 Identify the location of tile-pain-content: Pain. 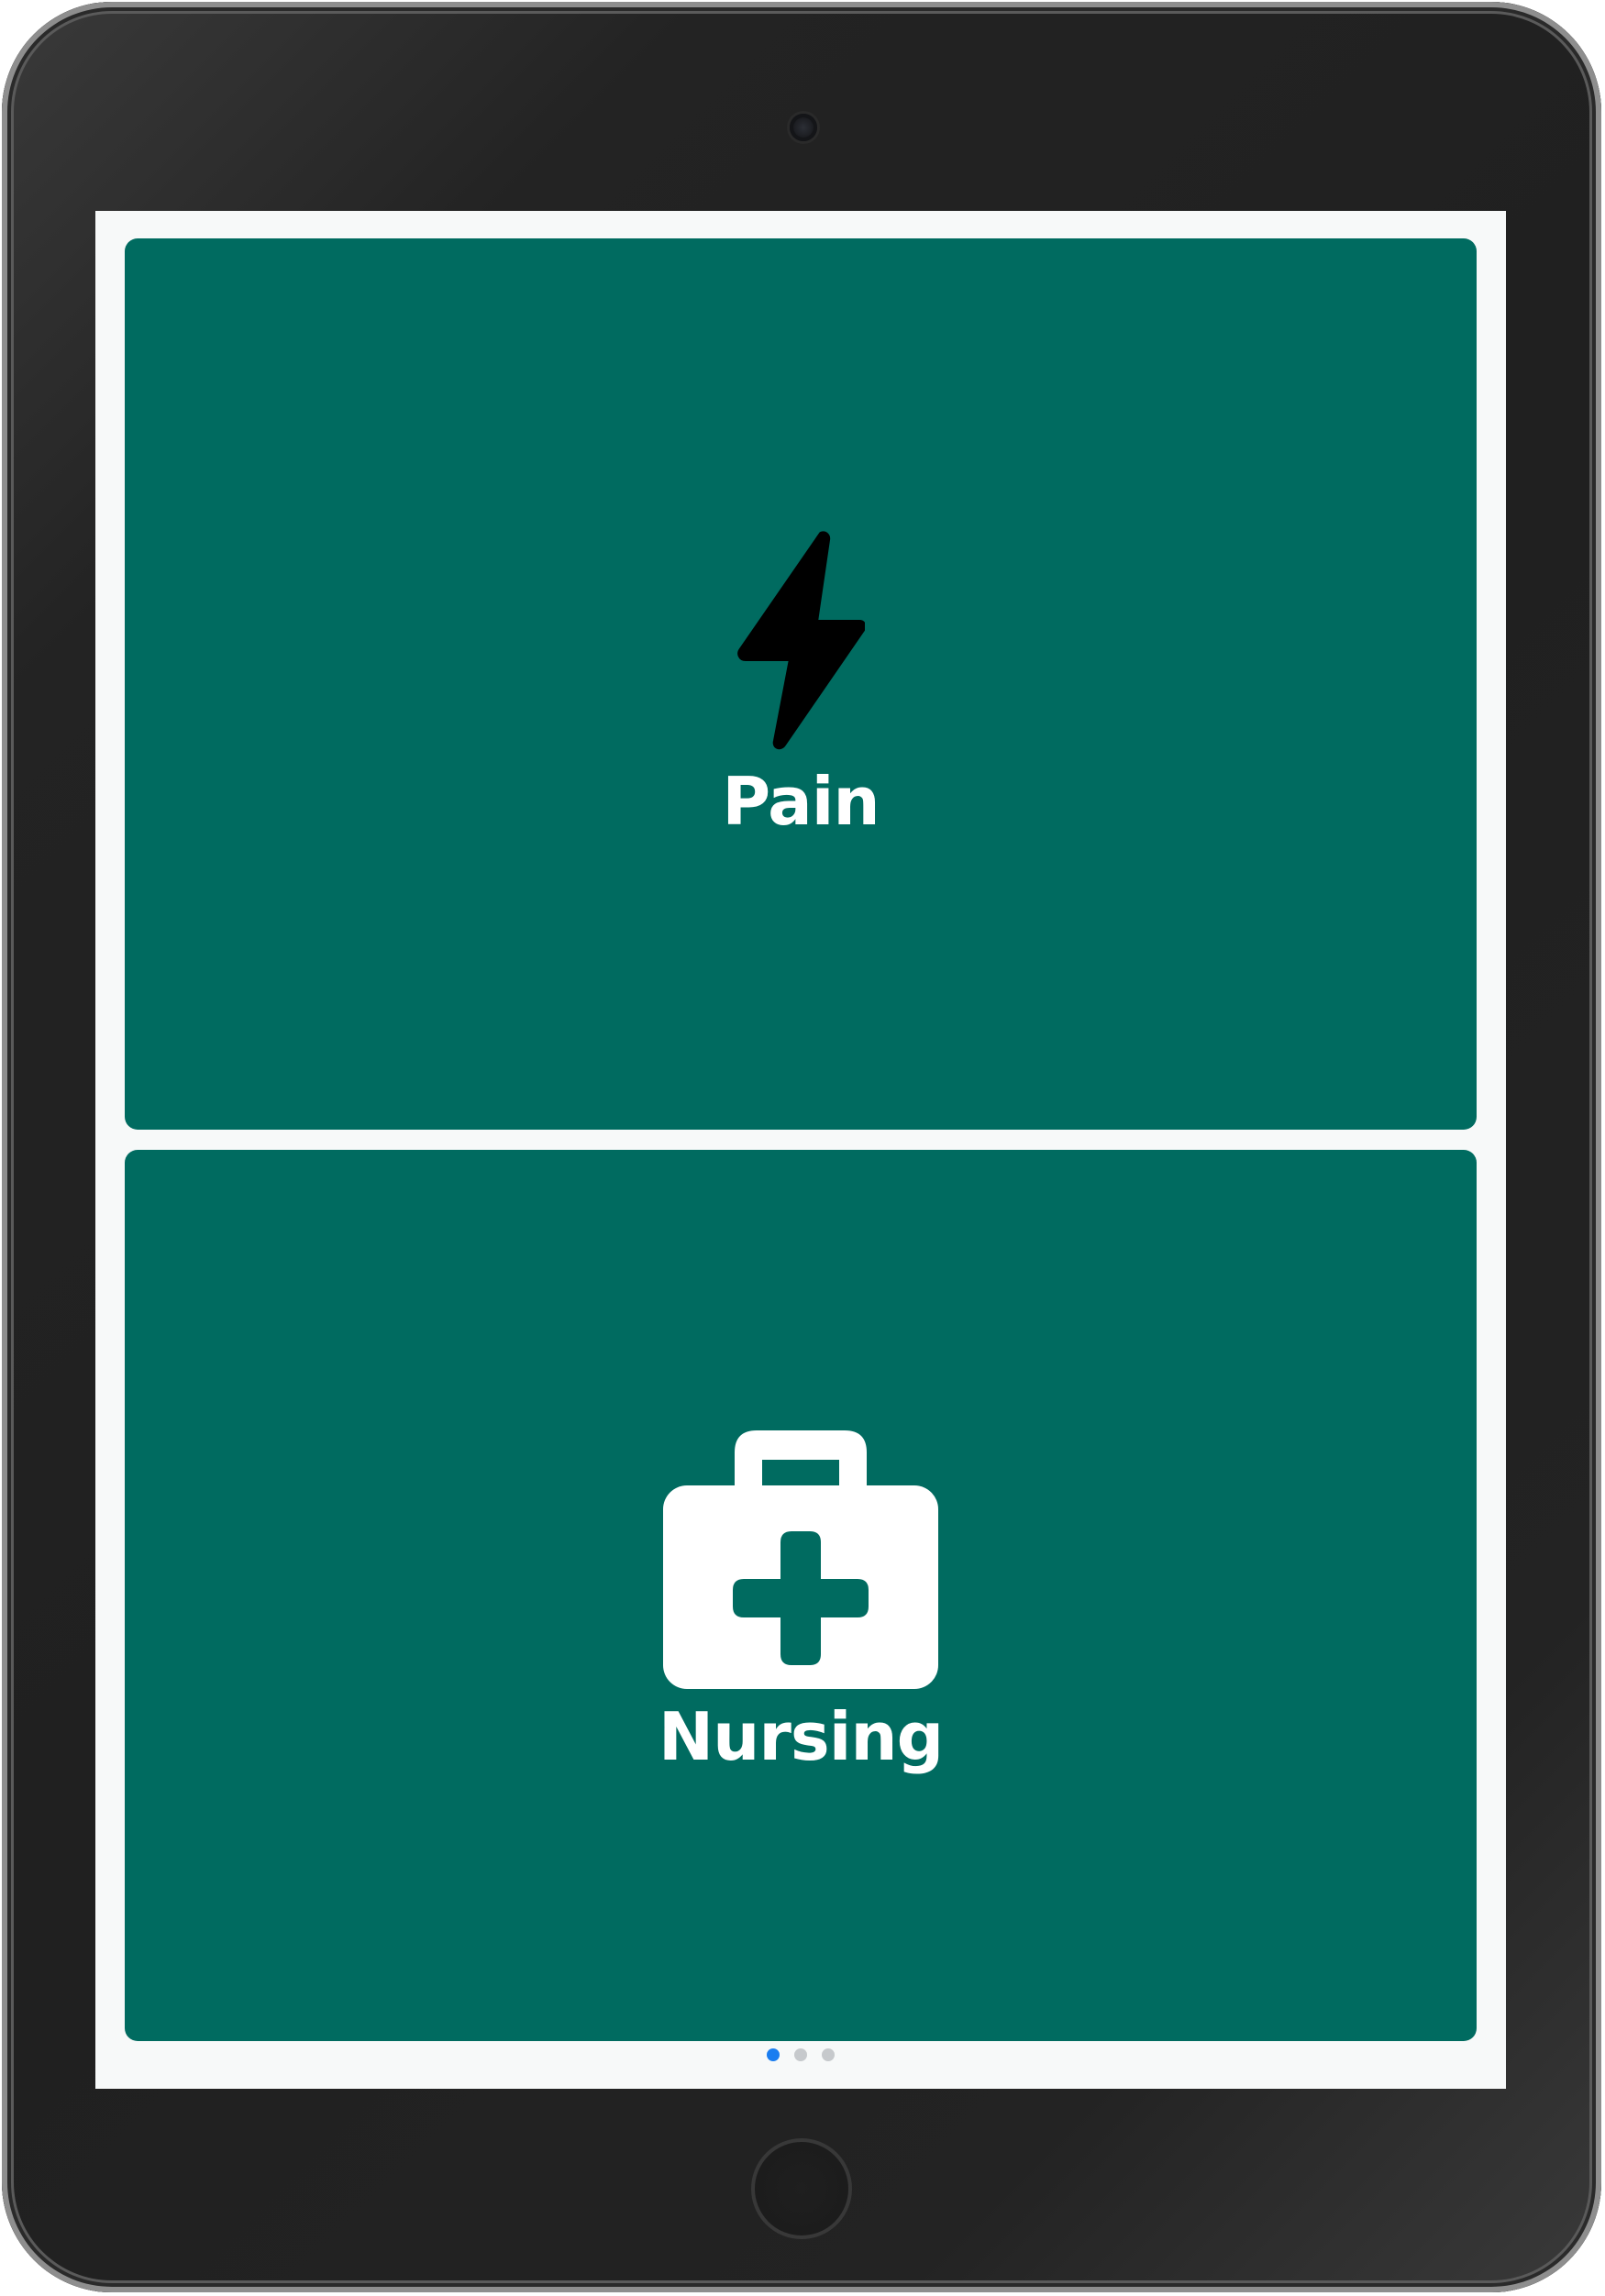
(801, 682).